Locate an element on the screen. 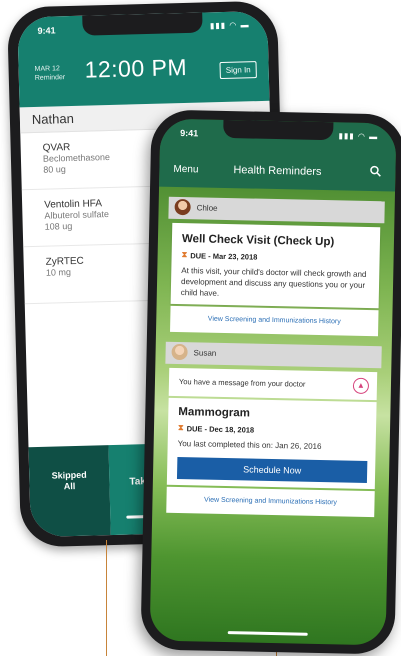 The image size is (401, 656). bell-icon: ▲ is located at coordinates (361, 386).